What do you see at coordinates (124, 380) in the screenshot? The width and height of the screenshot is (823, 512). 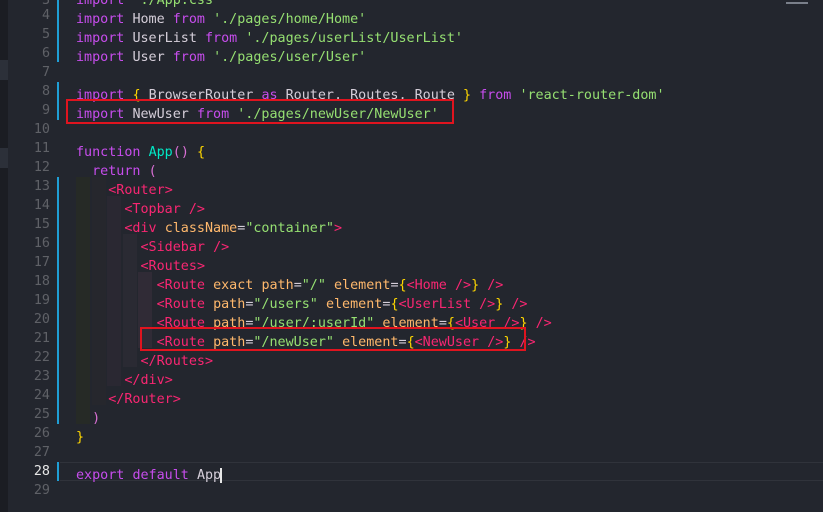 I see `code-line: </div>` at bounding box center [124, 380].